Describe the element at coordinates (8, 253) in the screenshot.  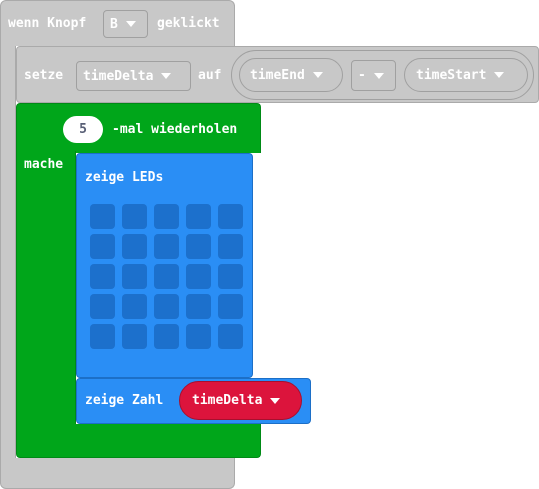
I see `event-block-body` at that location.